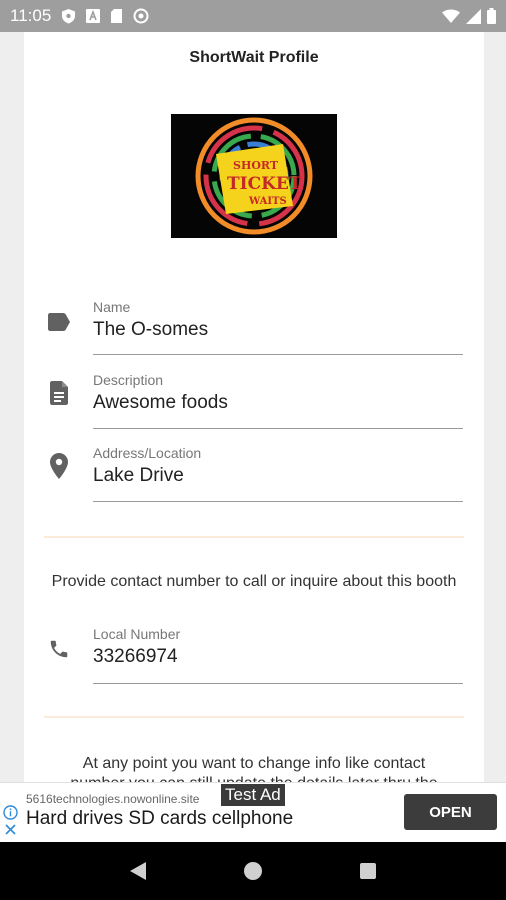 The image size is (506, 900). What do you see at coordinates (278, 501) in the screenshot?
I see `address-underline` at bounding box center [278, 501].